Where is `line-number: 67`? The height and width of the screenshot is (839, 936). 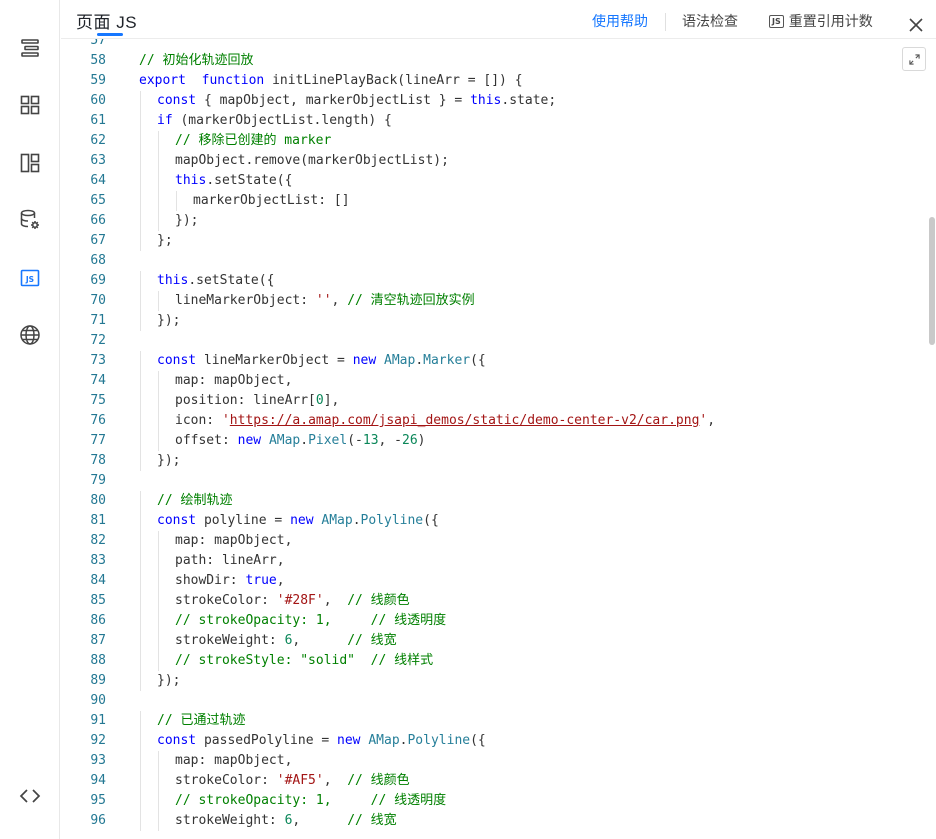
line-number: 67 is located at coordinates (98, 240).